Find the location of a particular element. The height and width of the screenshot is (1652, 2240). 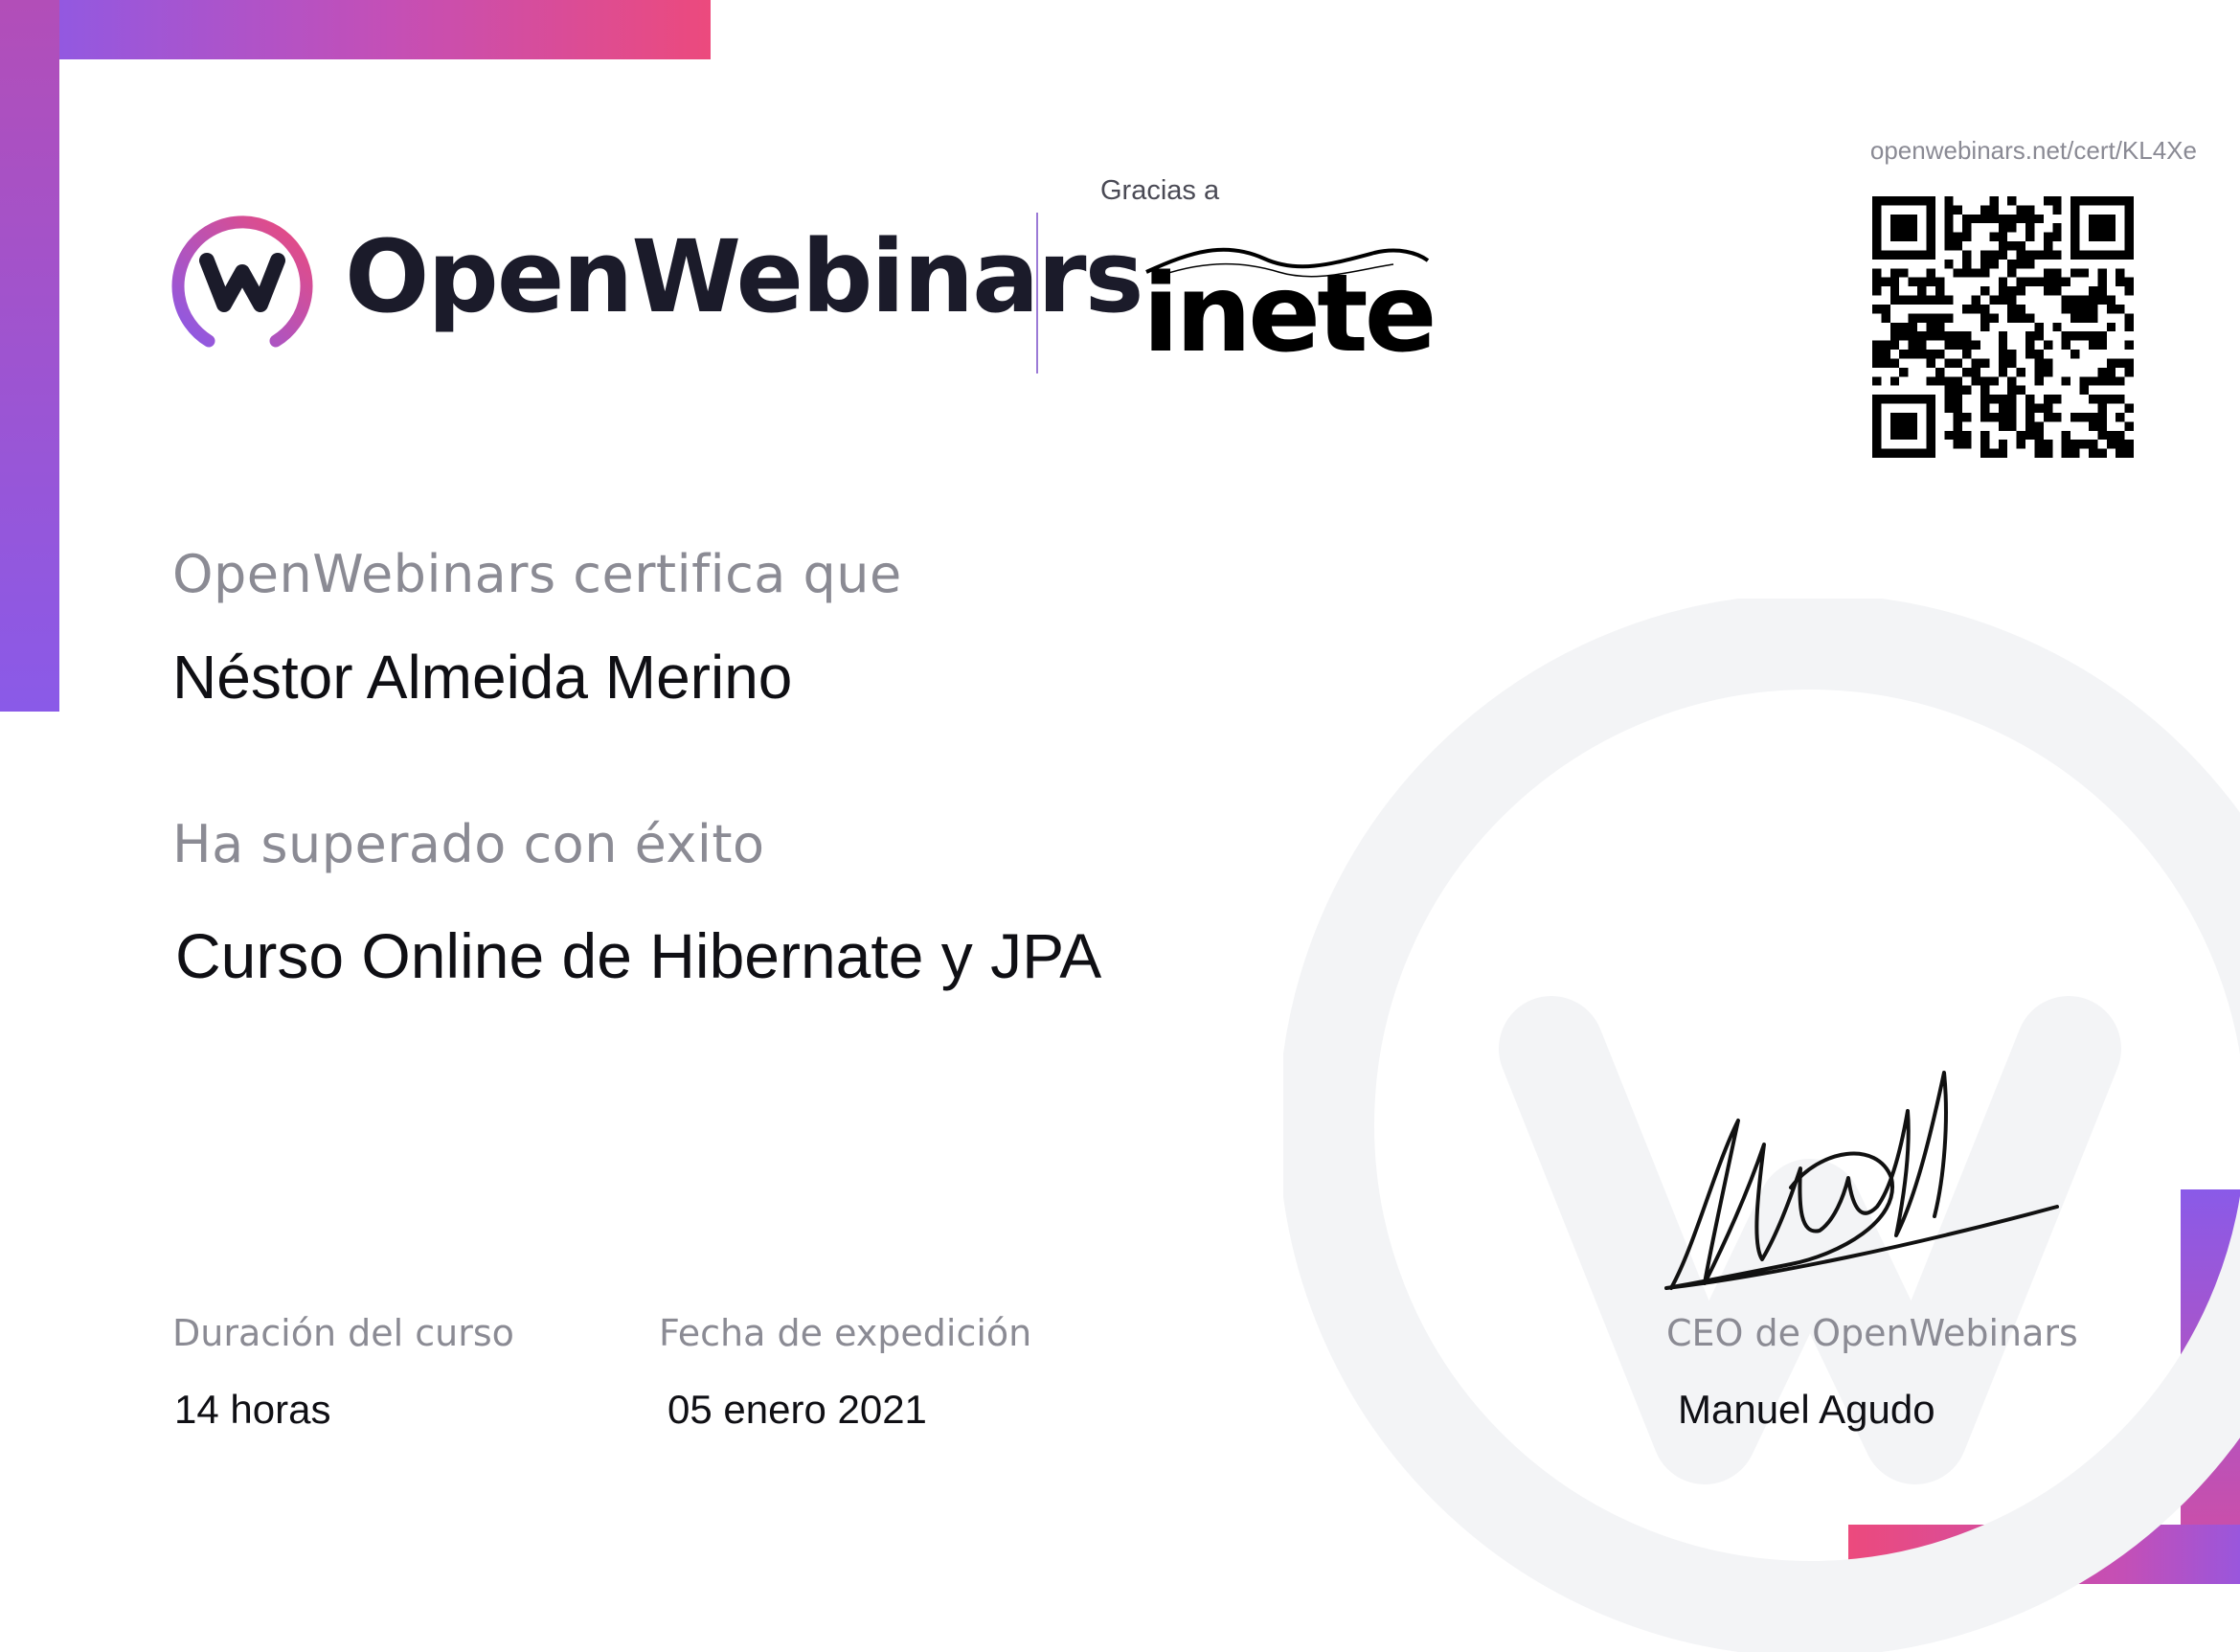

duration-label: Duración del curso is located at coordinates (343, 1333).